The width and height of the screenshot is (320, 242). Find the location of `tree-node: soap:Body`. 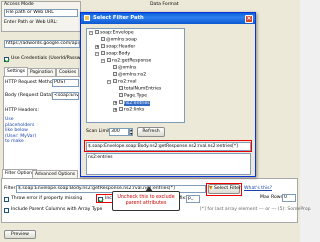

tree-node: soap:Body is located at coordinates (115, 54).